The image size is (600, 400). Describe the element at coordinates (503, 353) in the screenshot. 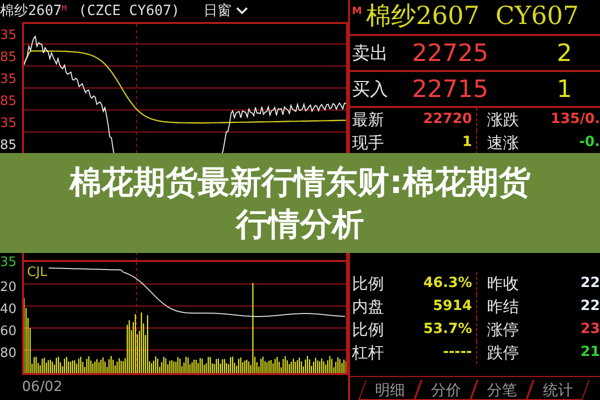

I see `stat-label: 跌停` at that location.